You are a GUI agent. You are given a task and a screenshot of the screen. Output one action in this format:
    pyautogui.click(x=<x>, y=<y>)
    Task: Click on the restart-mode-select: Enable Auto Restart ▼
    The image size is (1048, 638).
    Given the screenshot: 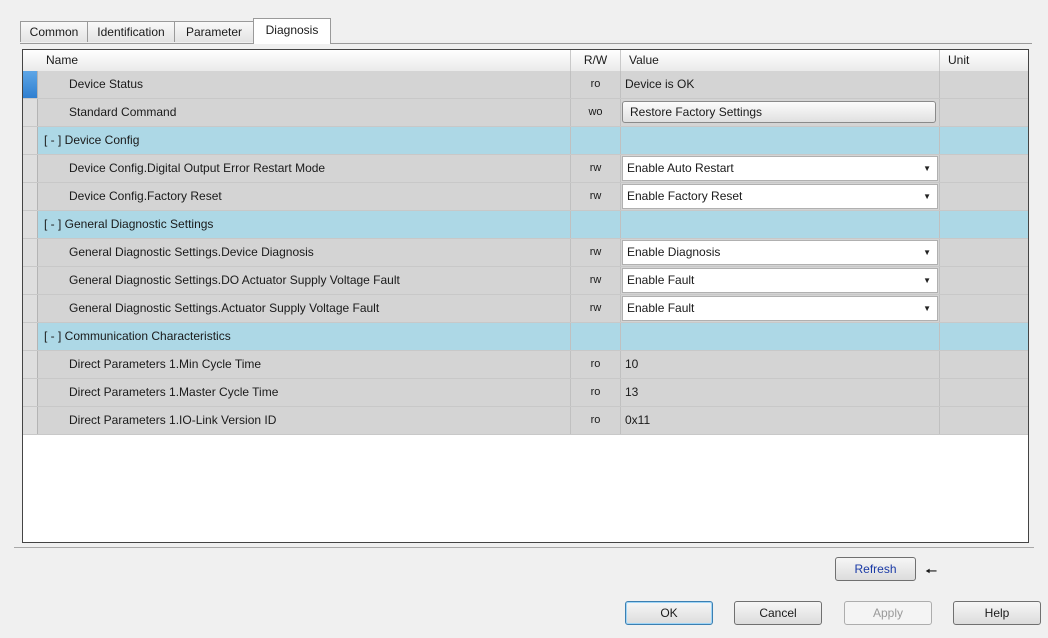 What is the action you would take?
    pyautogui.click(x=780, y=168)
    